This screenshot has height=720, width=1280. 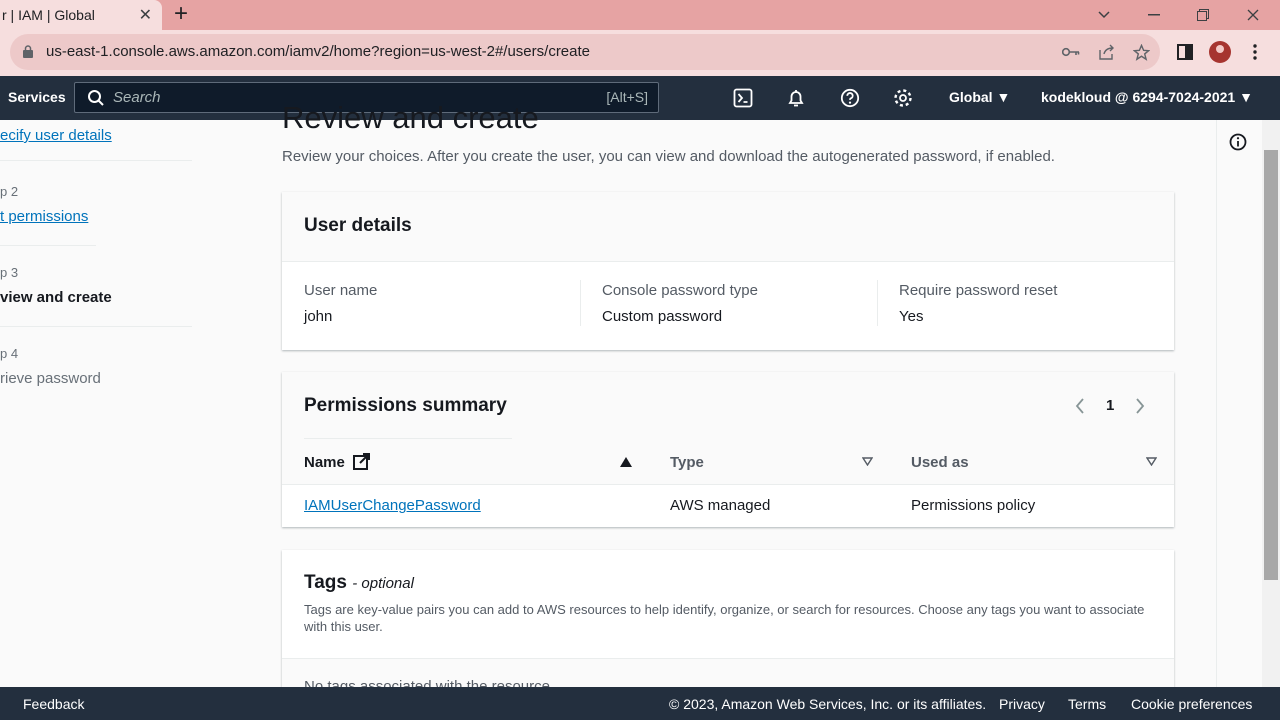 What do you see at coordinates (1071, 52) in the screenshot?
I see `key-icon` at bounding box center [1071, 52].